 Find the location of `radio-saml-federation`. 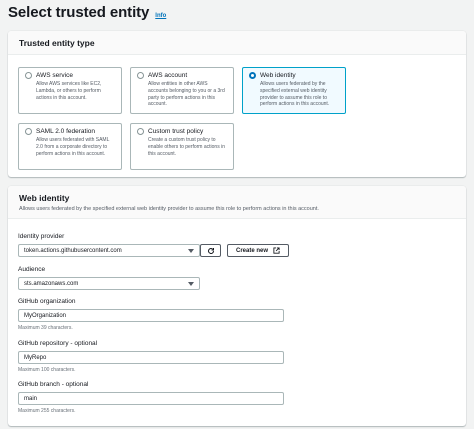

radio-saml-federation is located at coordinates (28, 131).